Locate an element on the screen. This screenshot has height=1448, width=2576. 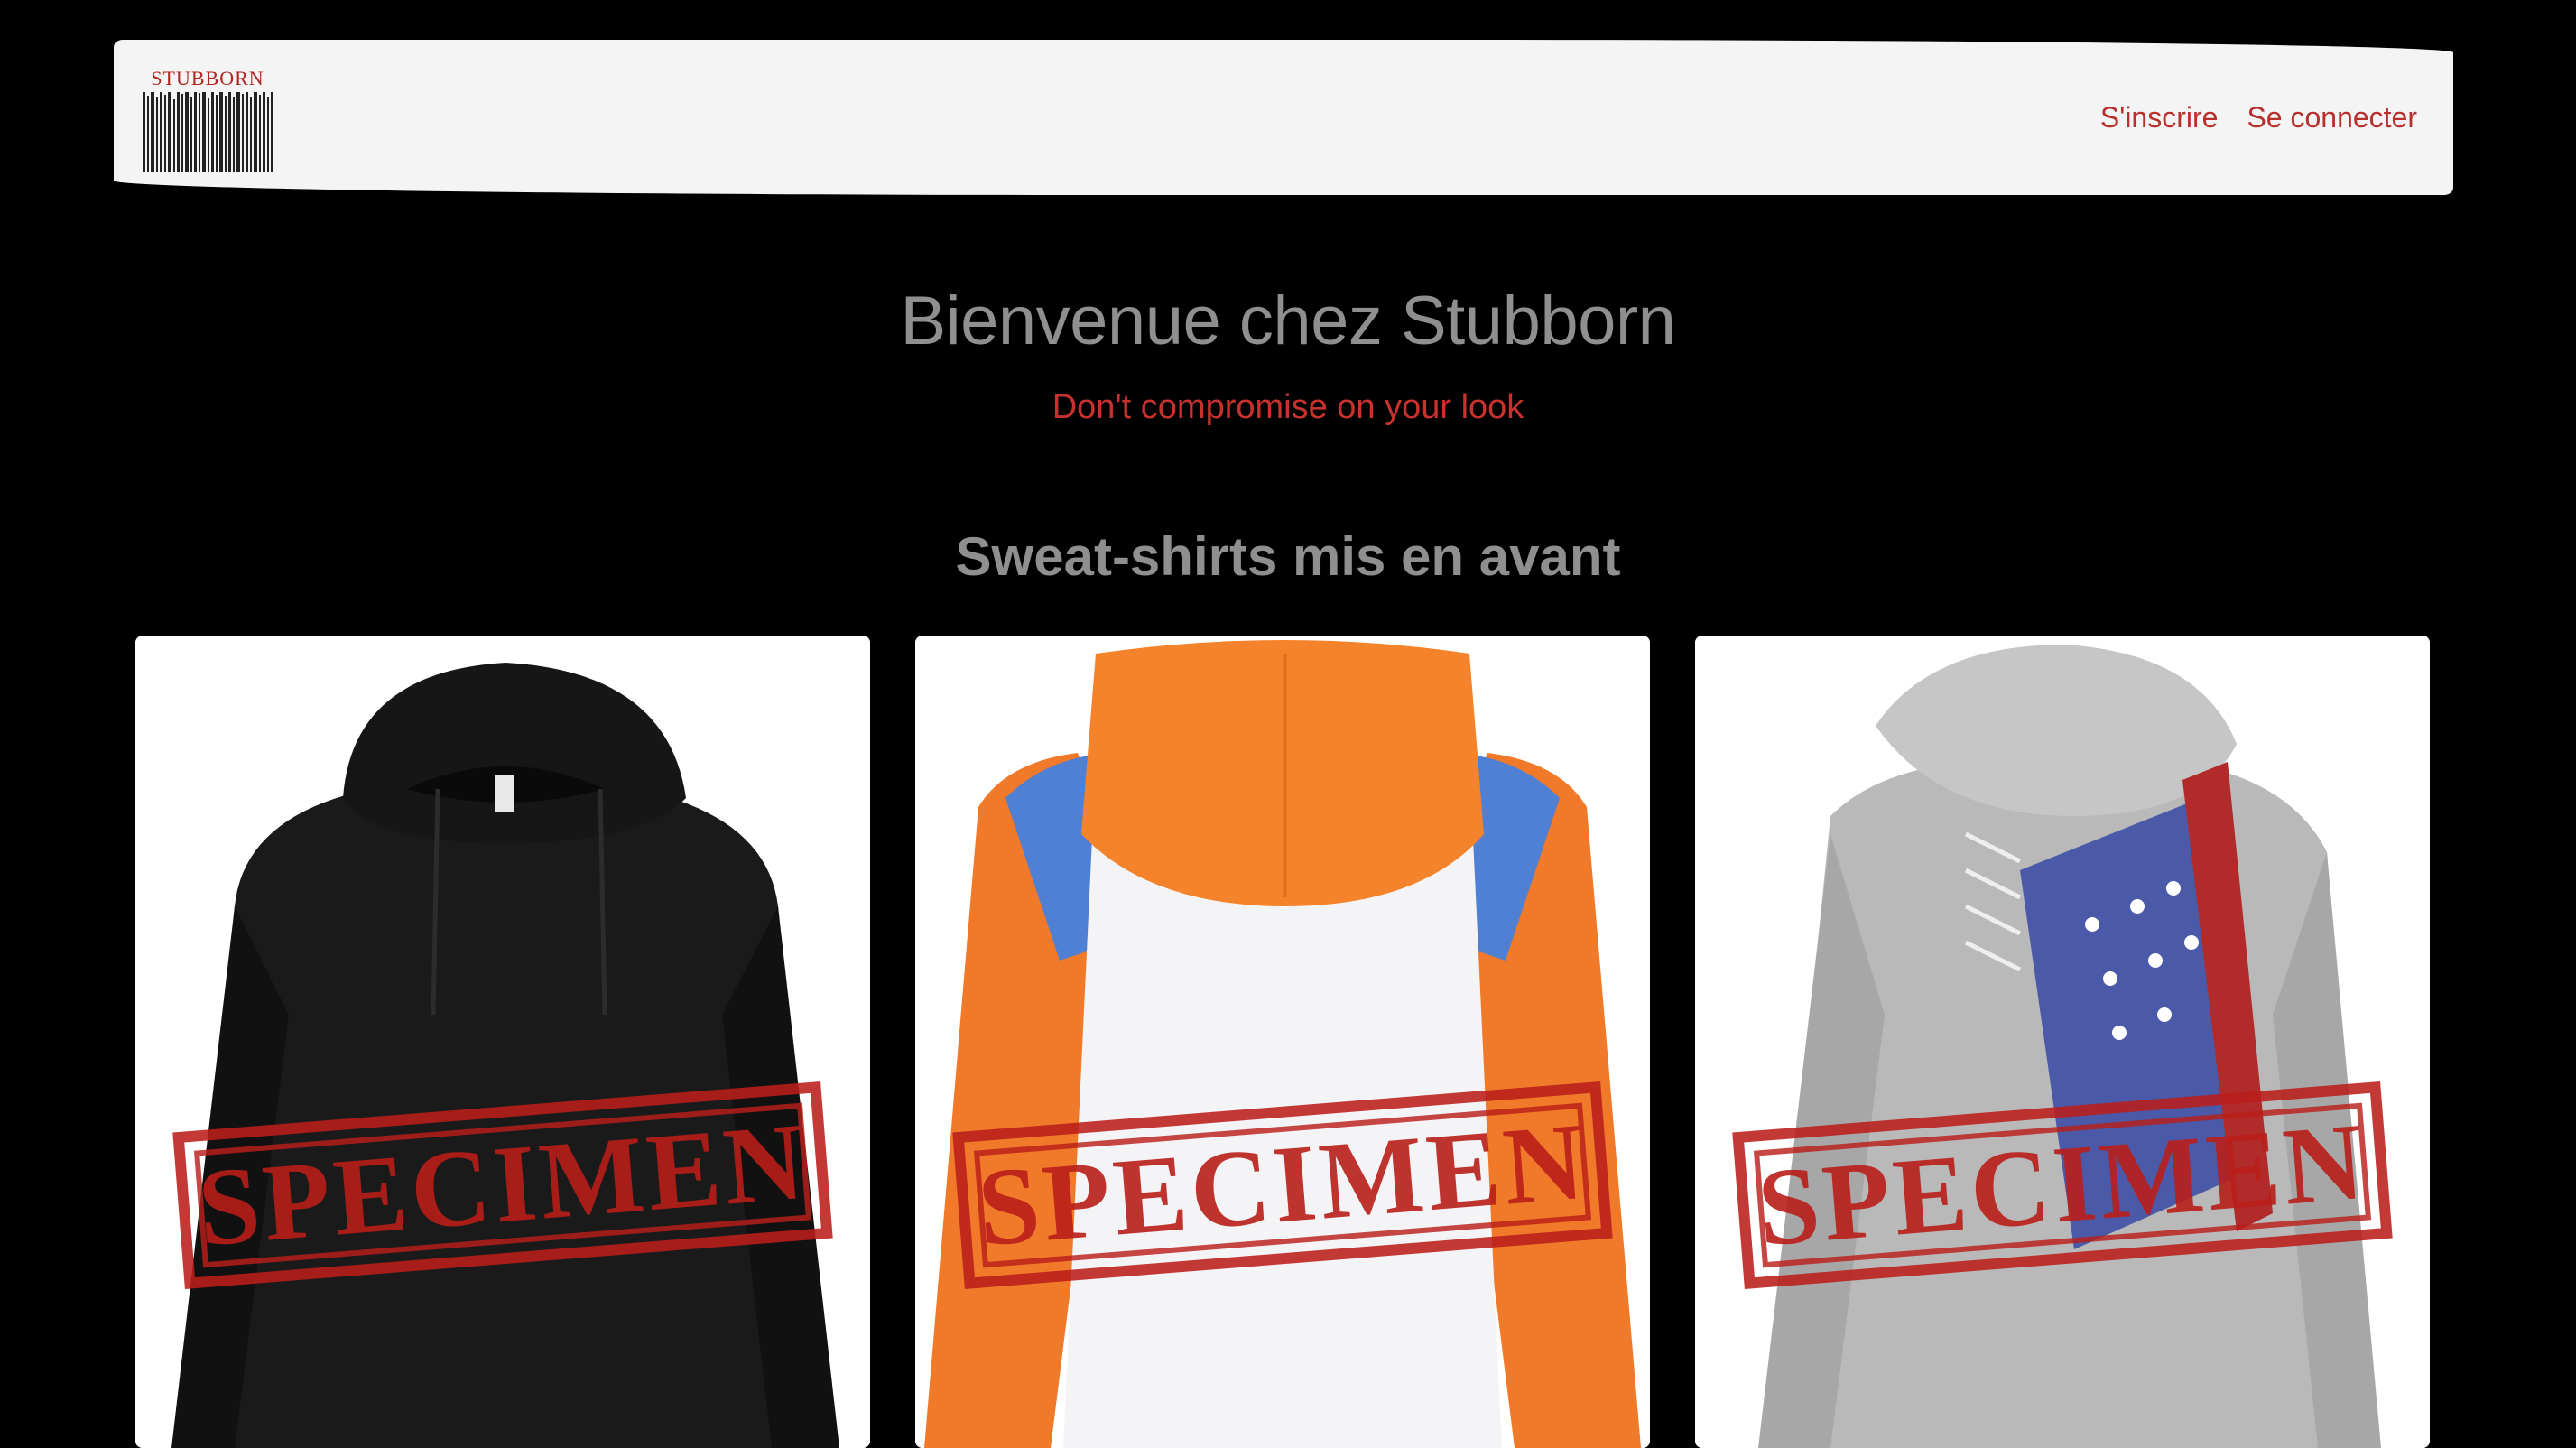
signup-link: S'inscrire is located at coordinates (2159, 118).